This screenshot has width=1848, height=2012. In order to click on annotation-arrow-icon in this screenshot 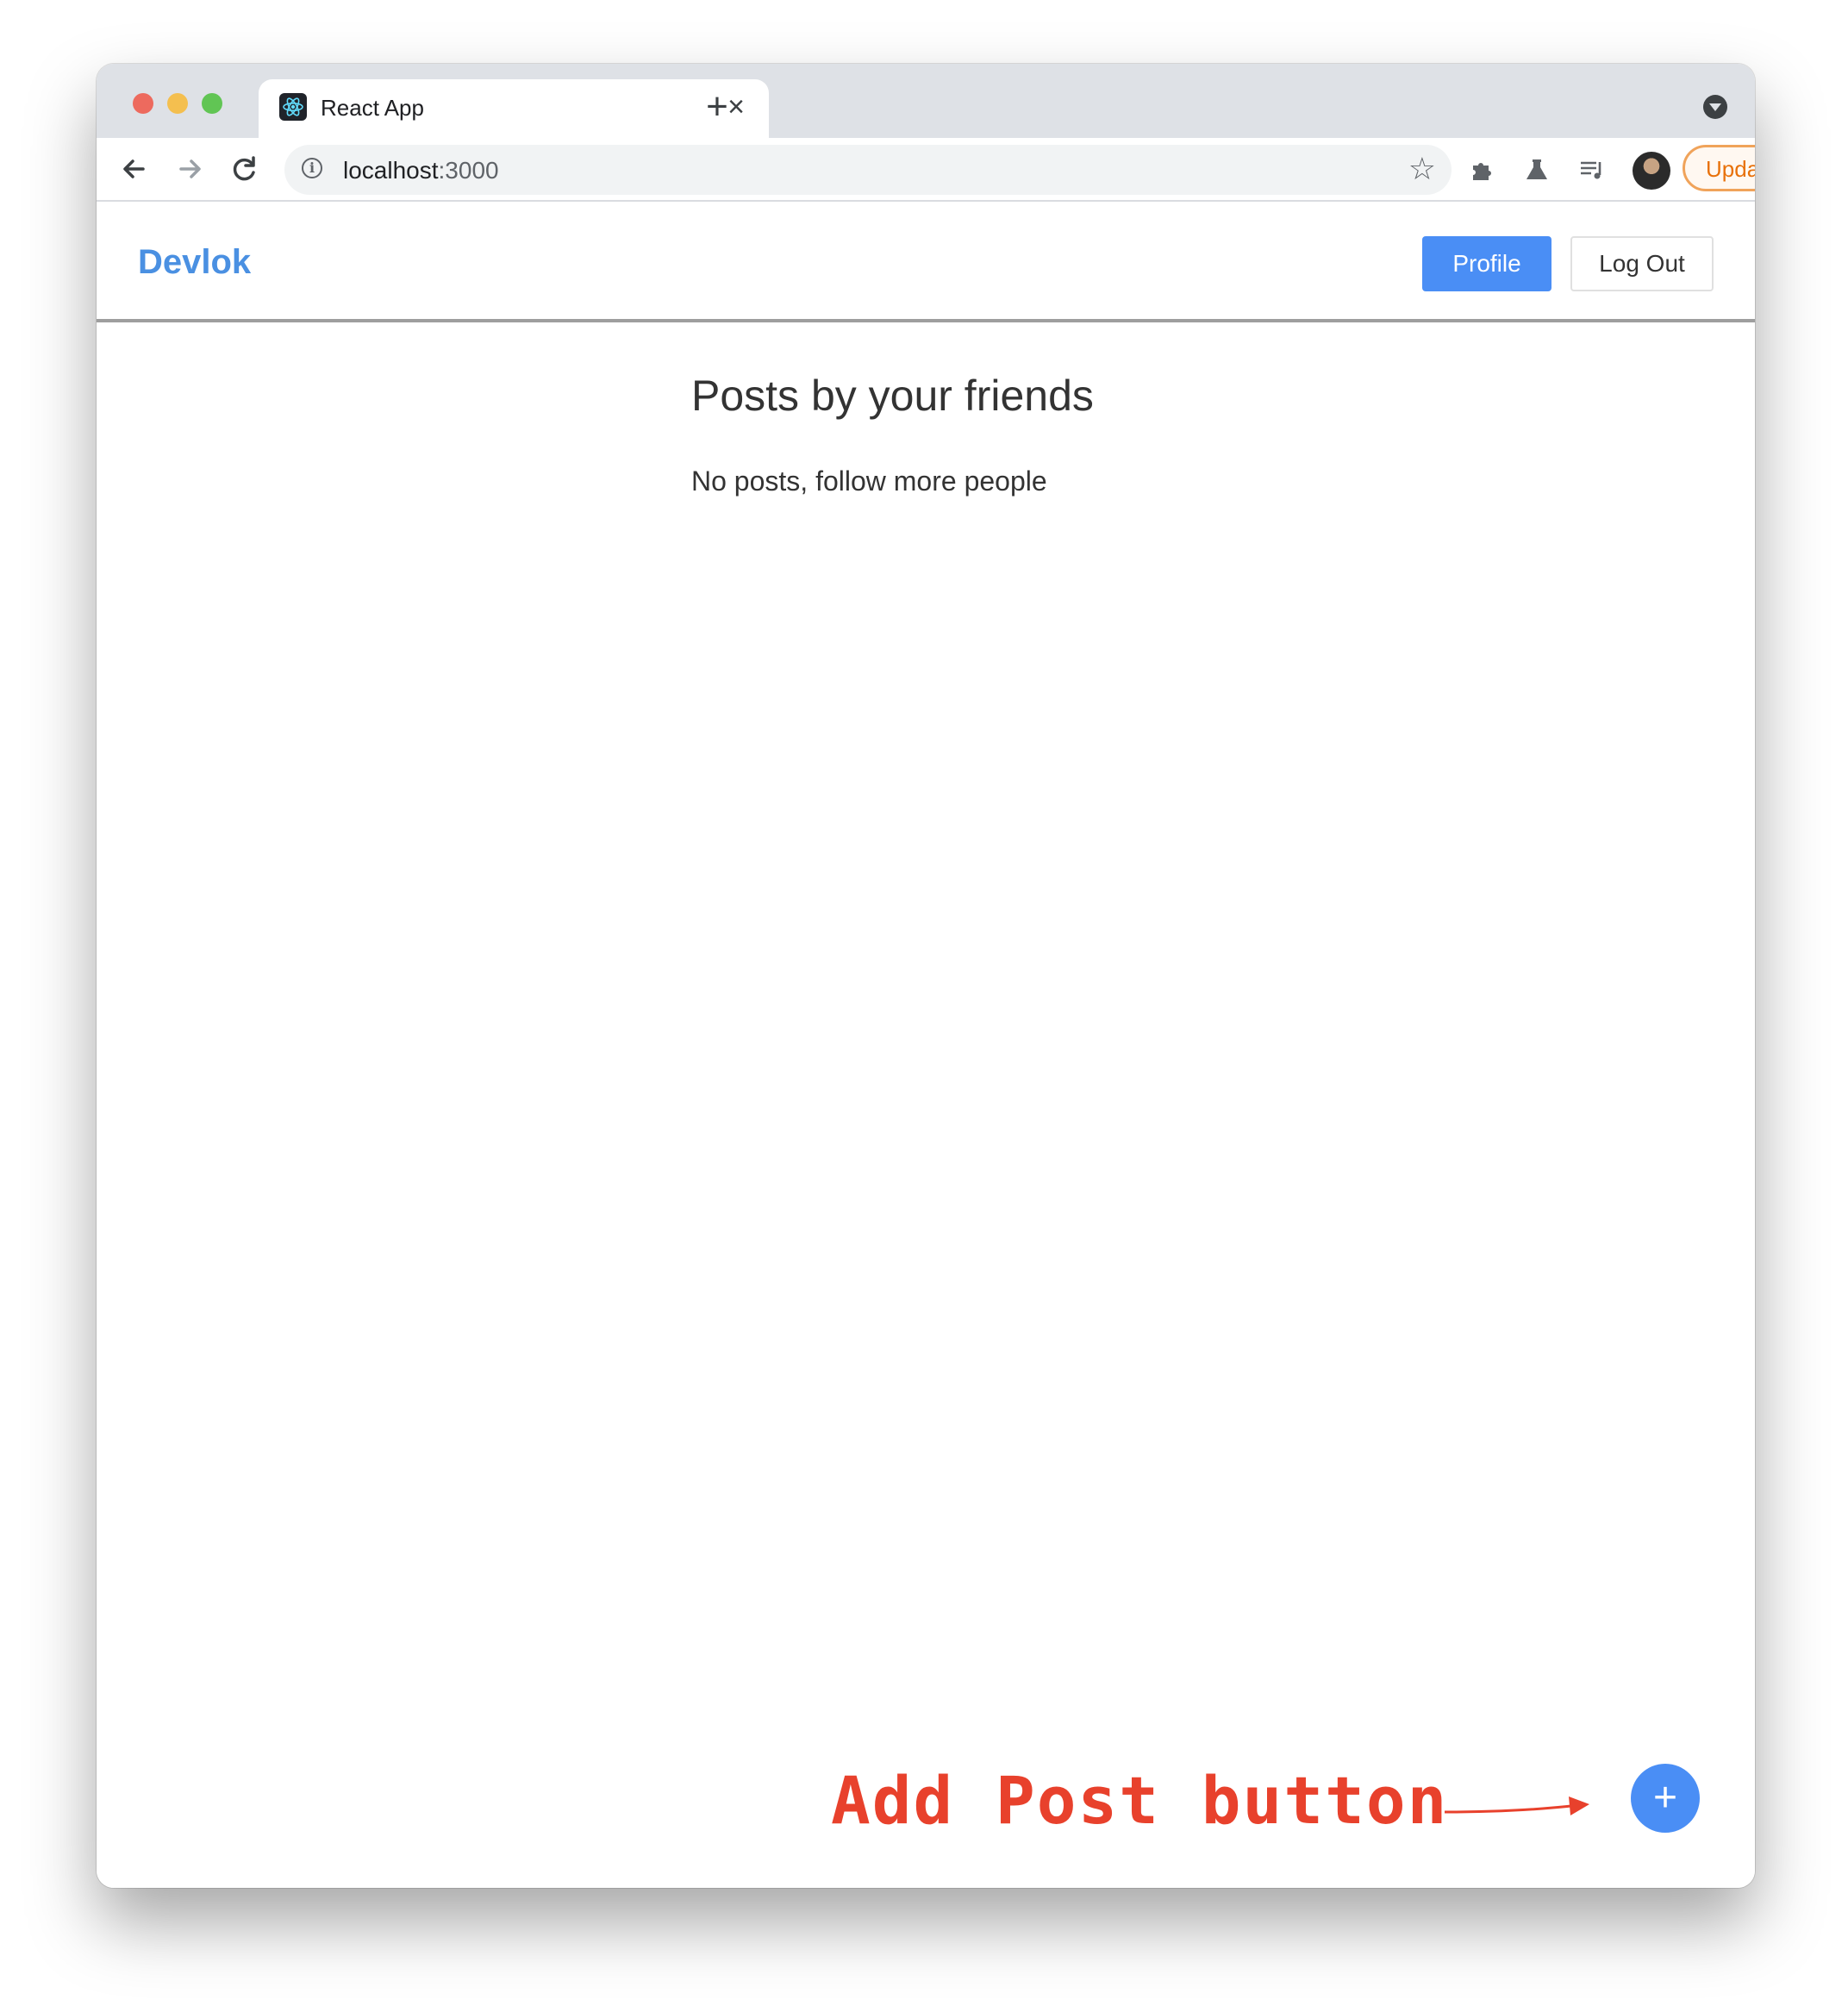, I will do `click(1516, 1805)`.